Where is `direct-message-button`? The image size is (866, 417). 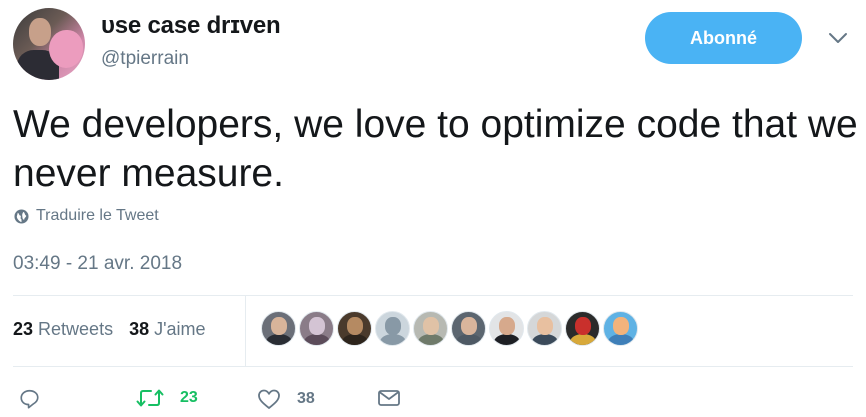
direct-message-button is located at coordinates (397, 398).